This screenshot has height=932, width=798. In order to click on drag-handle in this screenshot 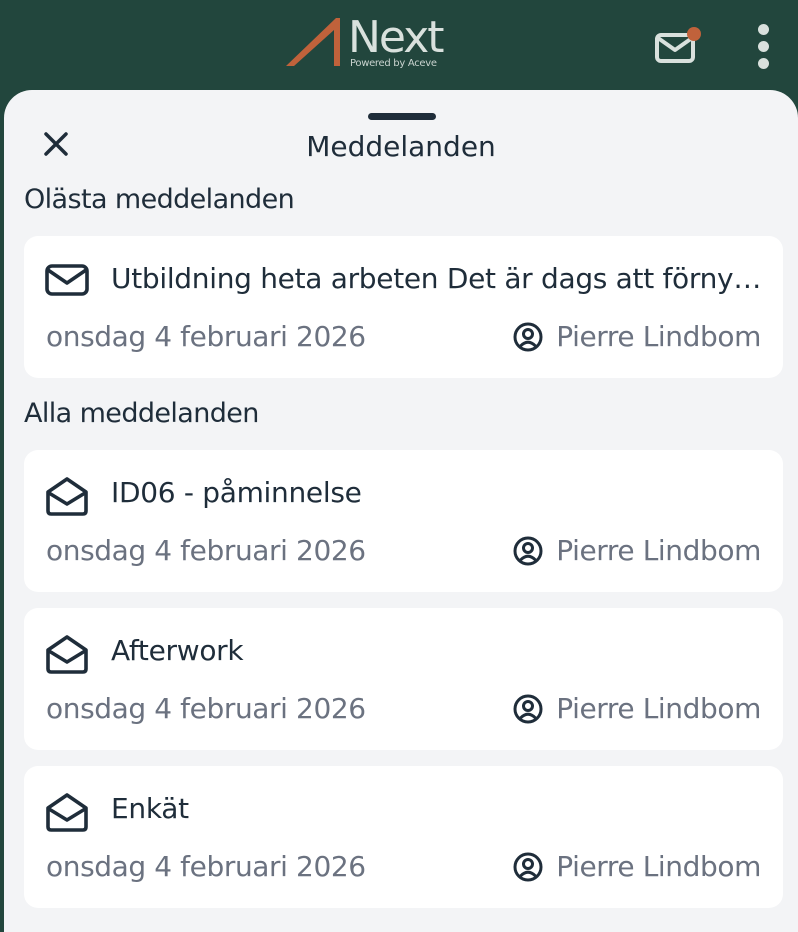, I will do `click(402, 116)`.